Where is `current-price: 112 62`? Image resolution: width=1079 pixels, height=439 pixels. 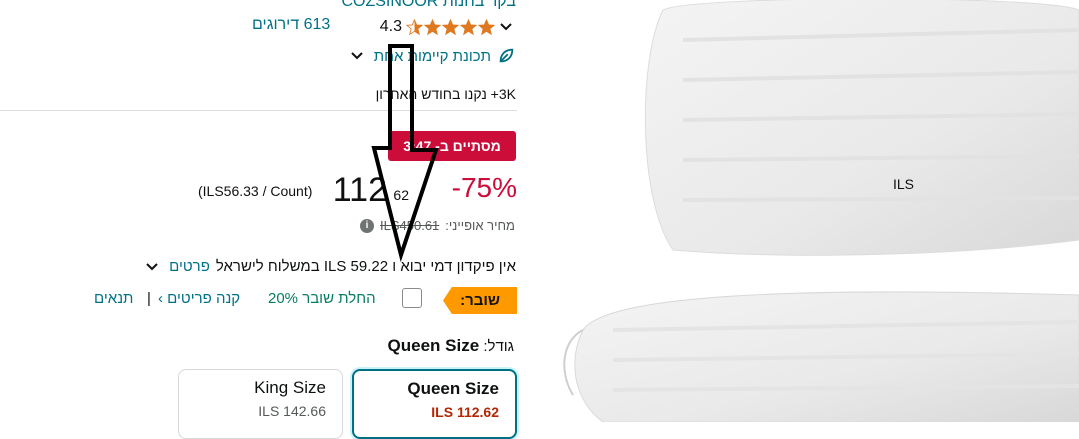 current-price: 112 62 is located at coordinates (371, 190).